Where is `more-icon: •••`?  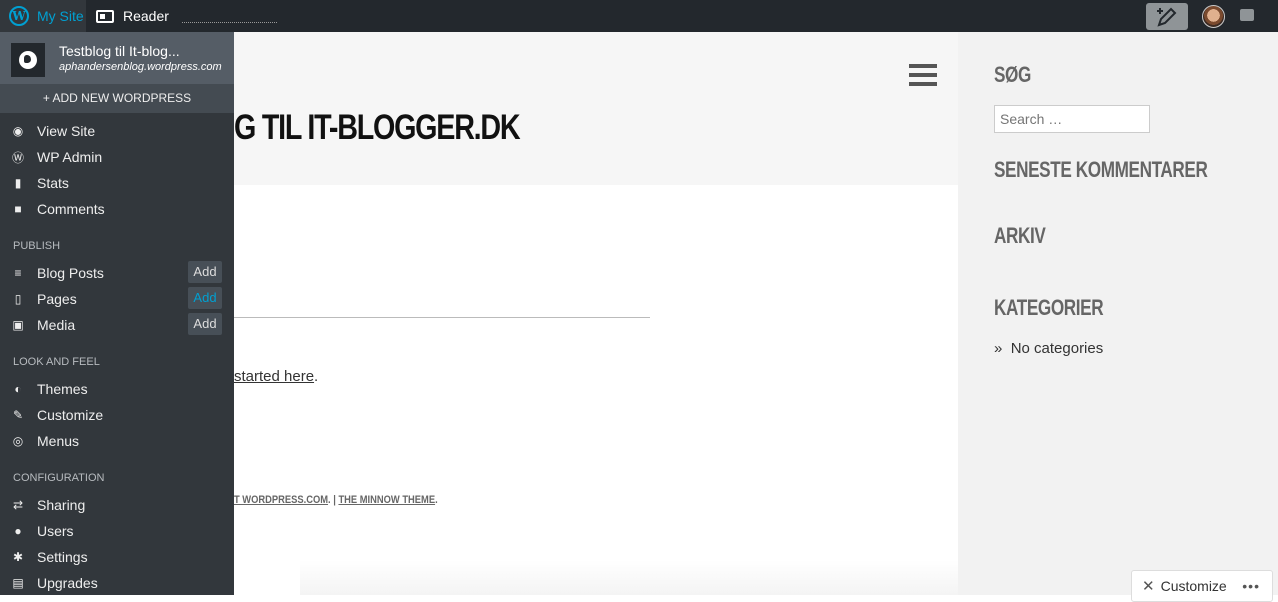 more-icon: ••• is located at coordinates (1251, 586).